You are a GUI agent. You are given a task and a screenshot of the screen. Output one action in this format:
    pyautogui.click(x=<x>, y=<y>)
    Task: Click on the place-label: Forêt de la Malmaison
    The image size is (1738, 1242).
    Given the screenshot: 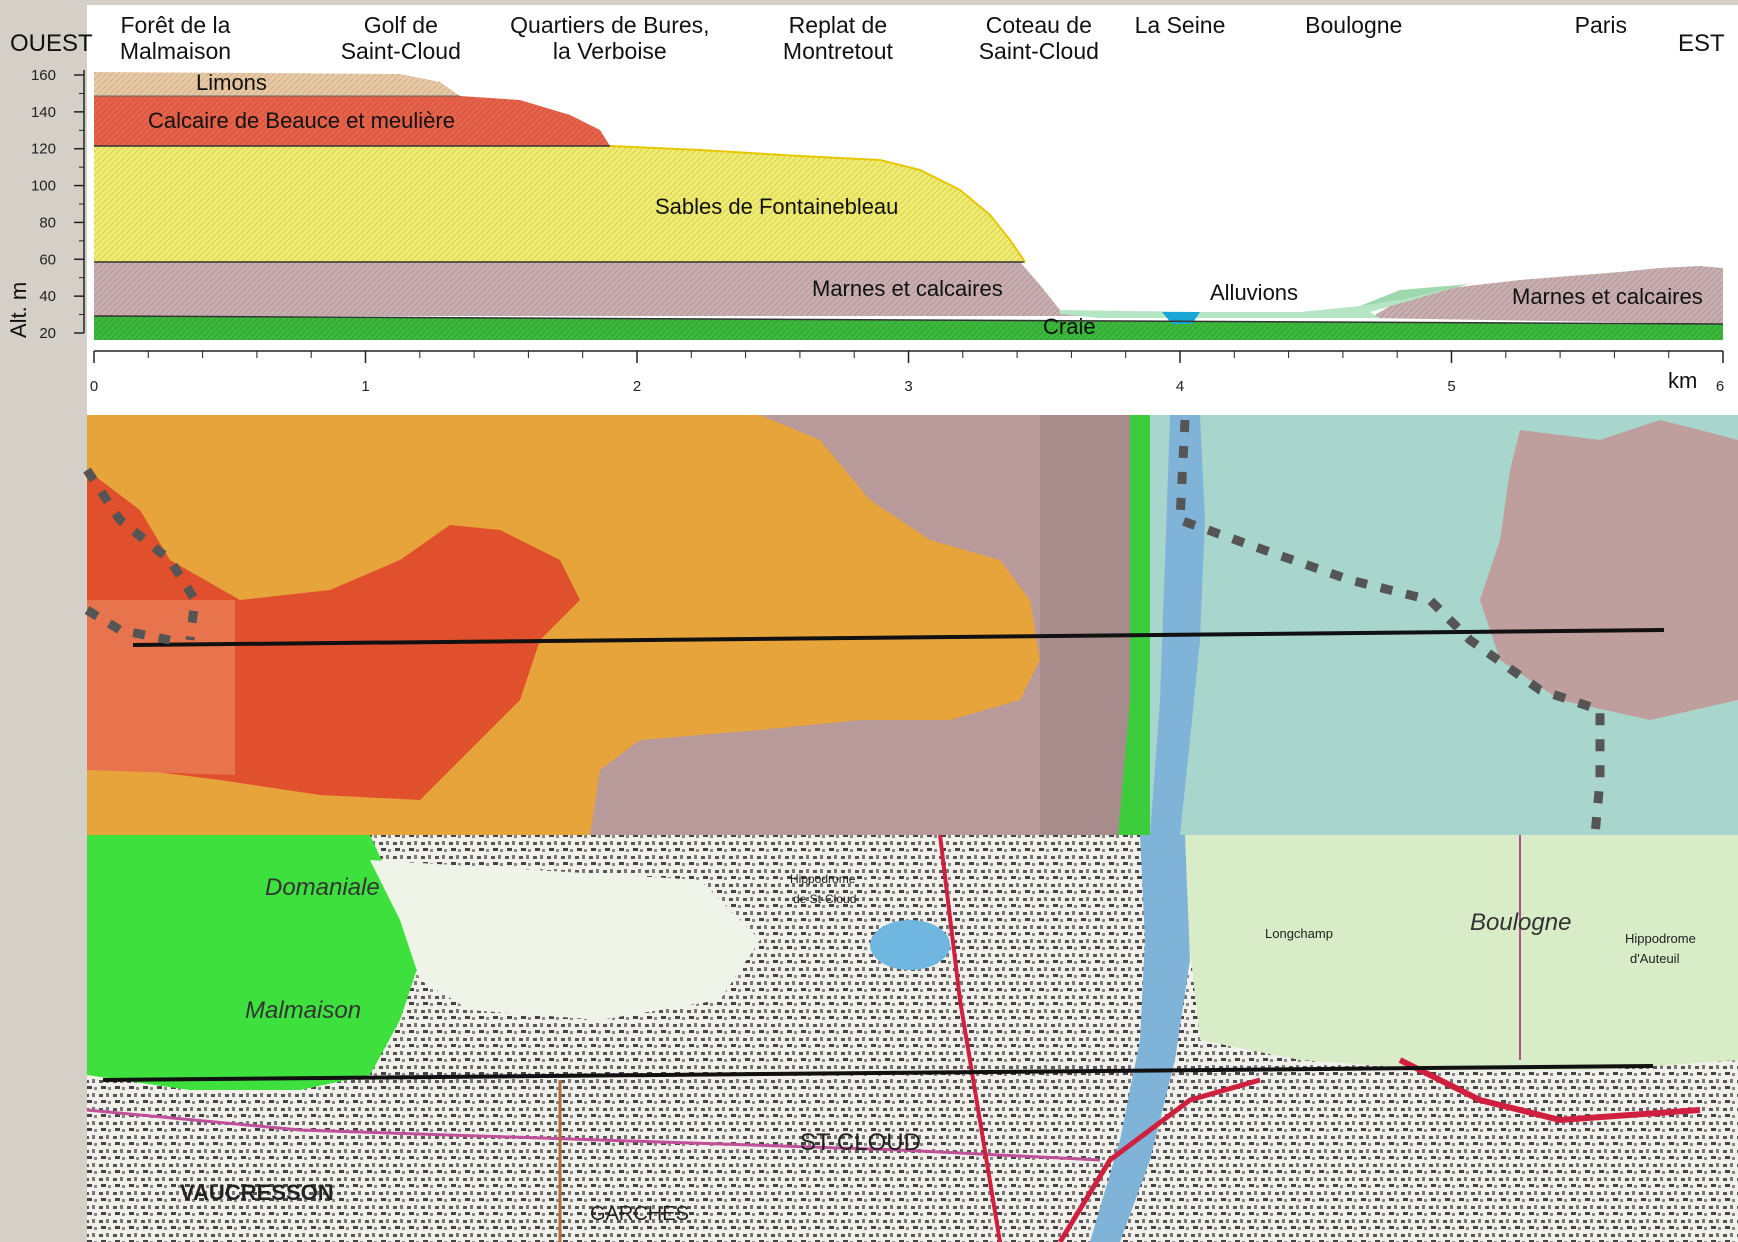 What is the action you would take?
    pyautogui.click(x=175, y=38)
    